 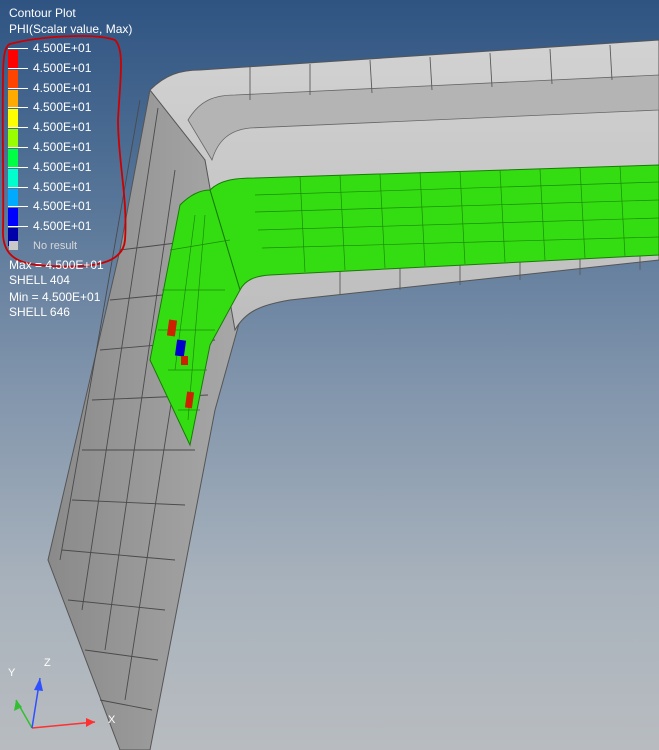 What do you see at coordinates (90, 722) in the screenshot?
I see `x-axis-arrow` at bounding box center [90, 722].